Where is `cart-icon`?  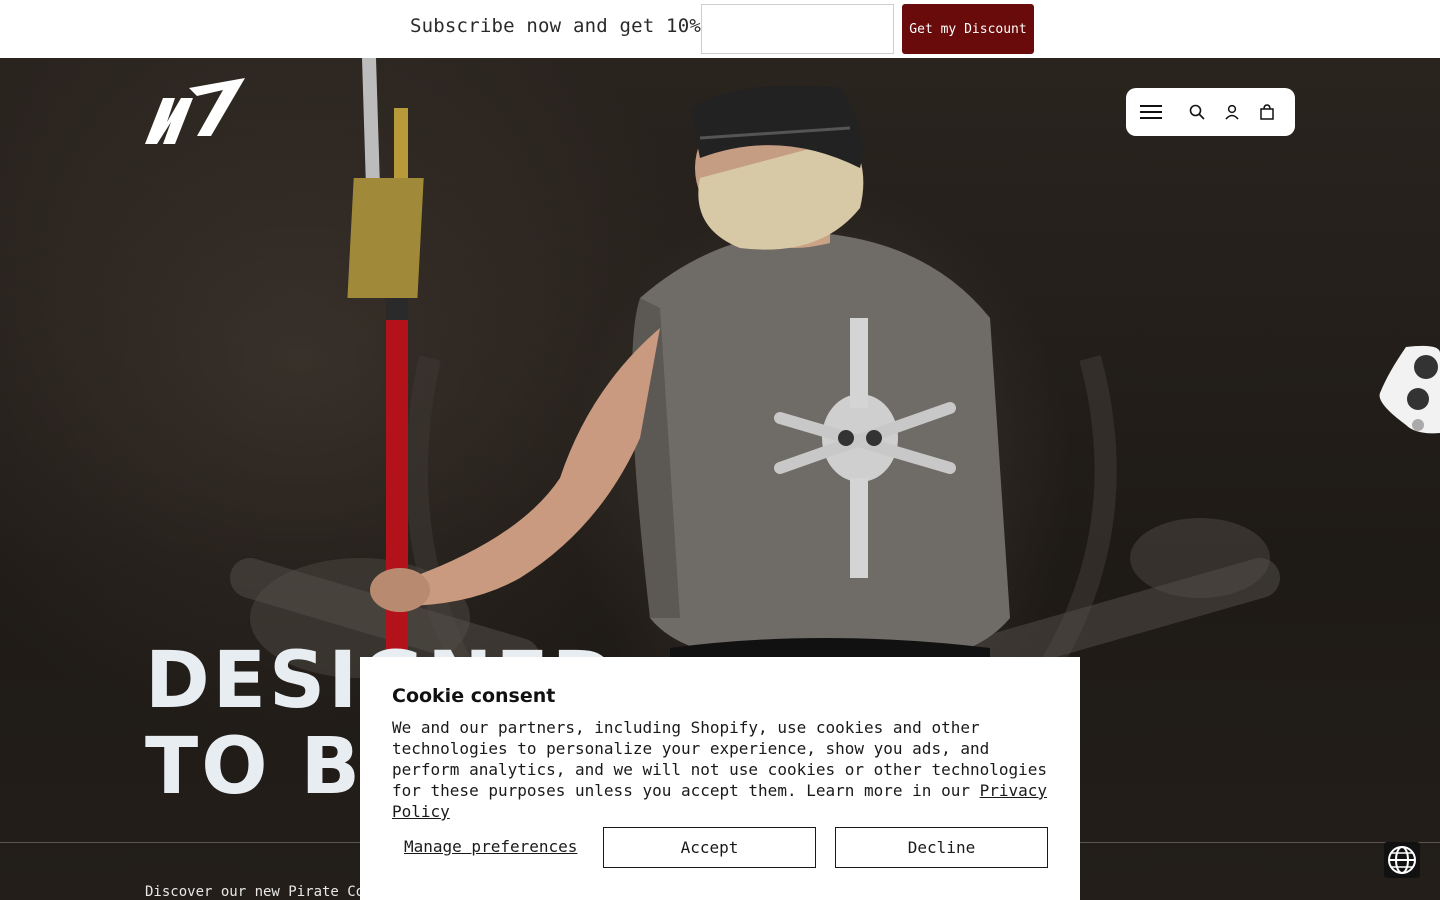
cart-icon is located at coordinates (1267, 112).